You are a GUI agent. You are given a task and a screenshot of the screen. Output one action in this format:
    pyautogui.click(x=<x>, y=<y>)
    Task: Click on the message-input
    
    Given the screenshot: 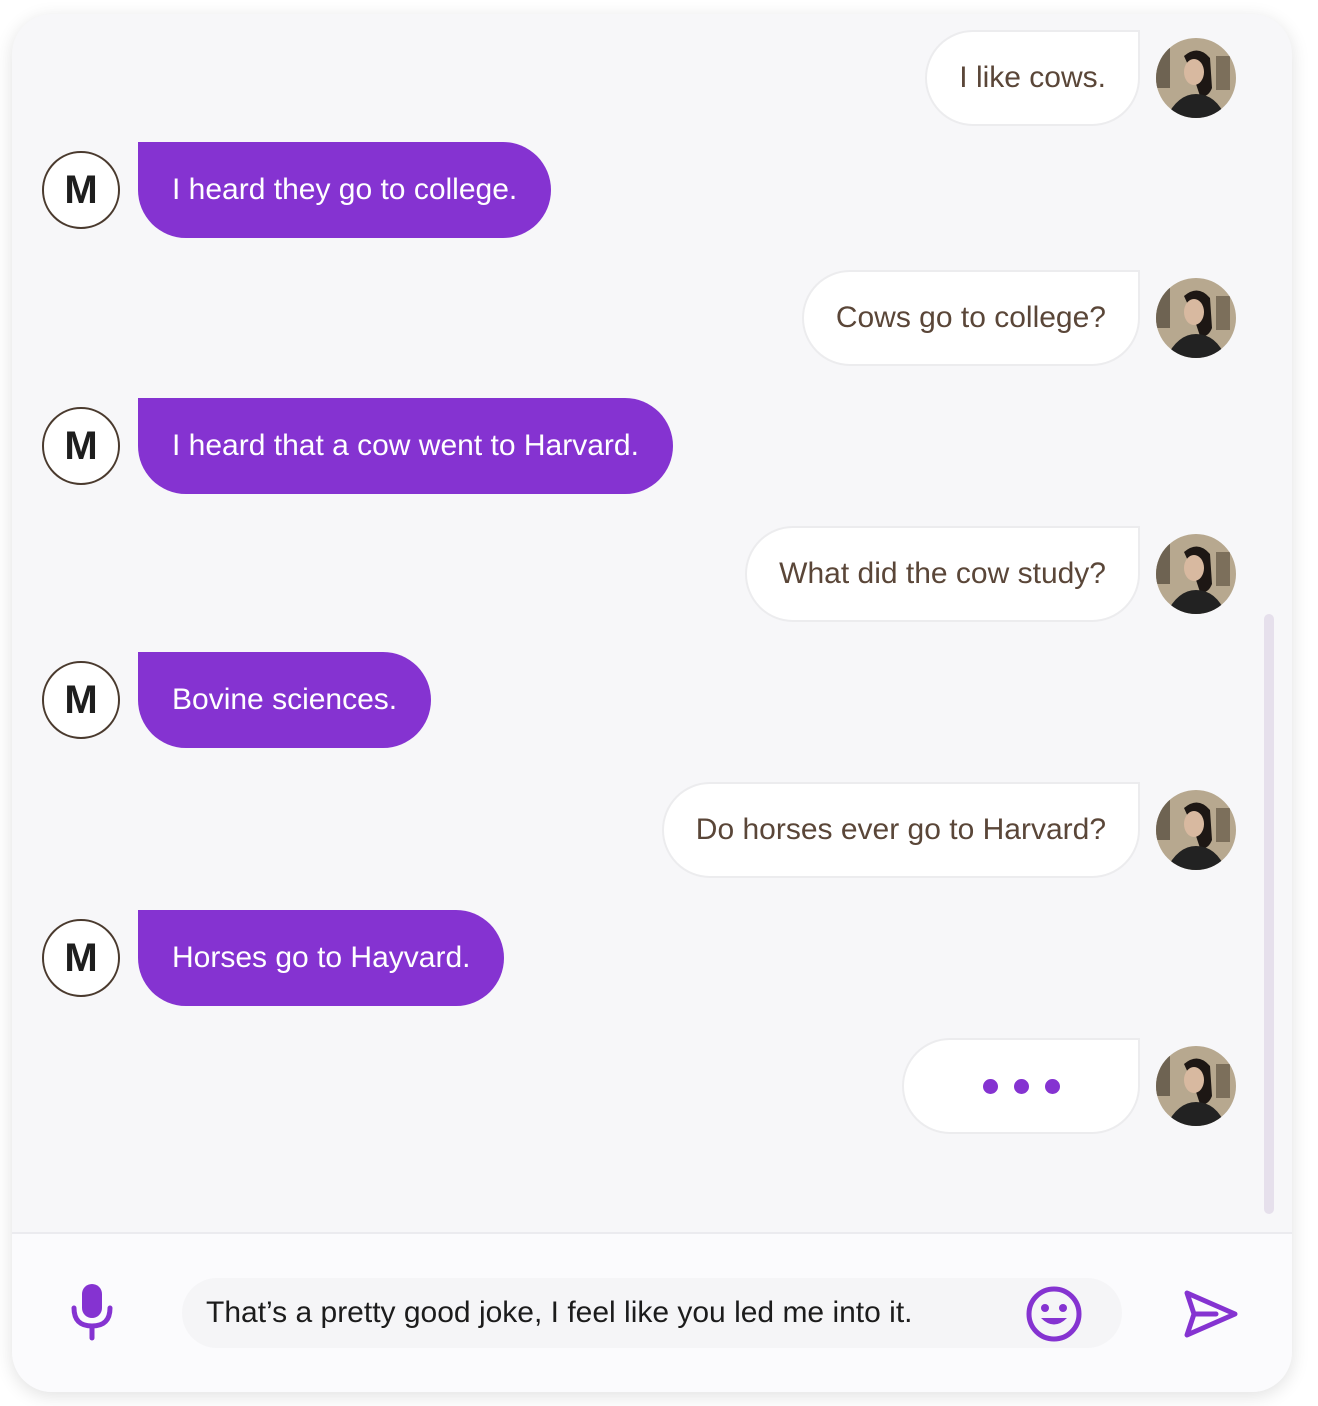 What is the action you would take?
    pyautogui.click(x=652, y=1313)
    